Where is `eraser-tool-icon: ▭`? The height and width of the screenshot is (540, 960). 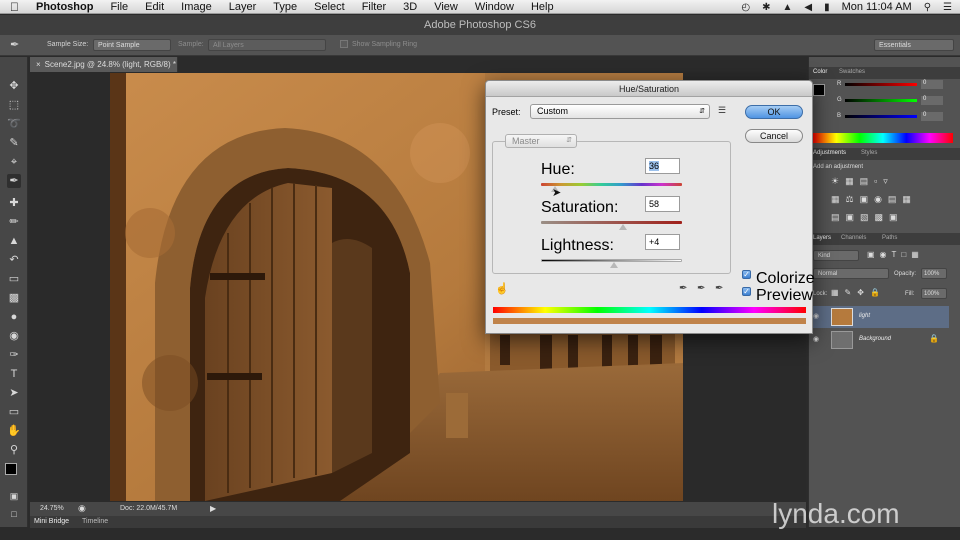 eraser-tool-icon: ▭ is located at coordinates (14, 279).